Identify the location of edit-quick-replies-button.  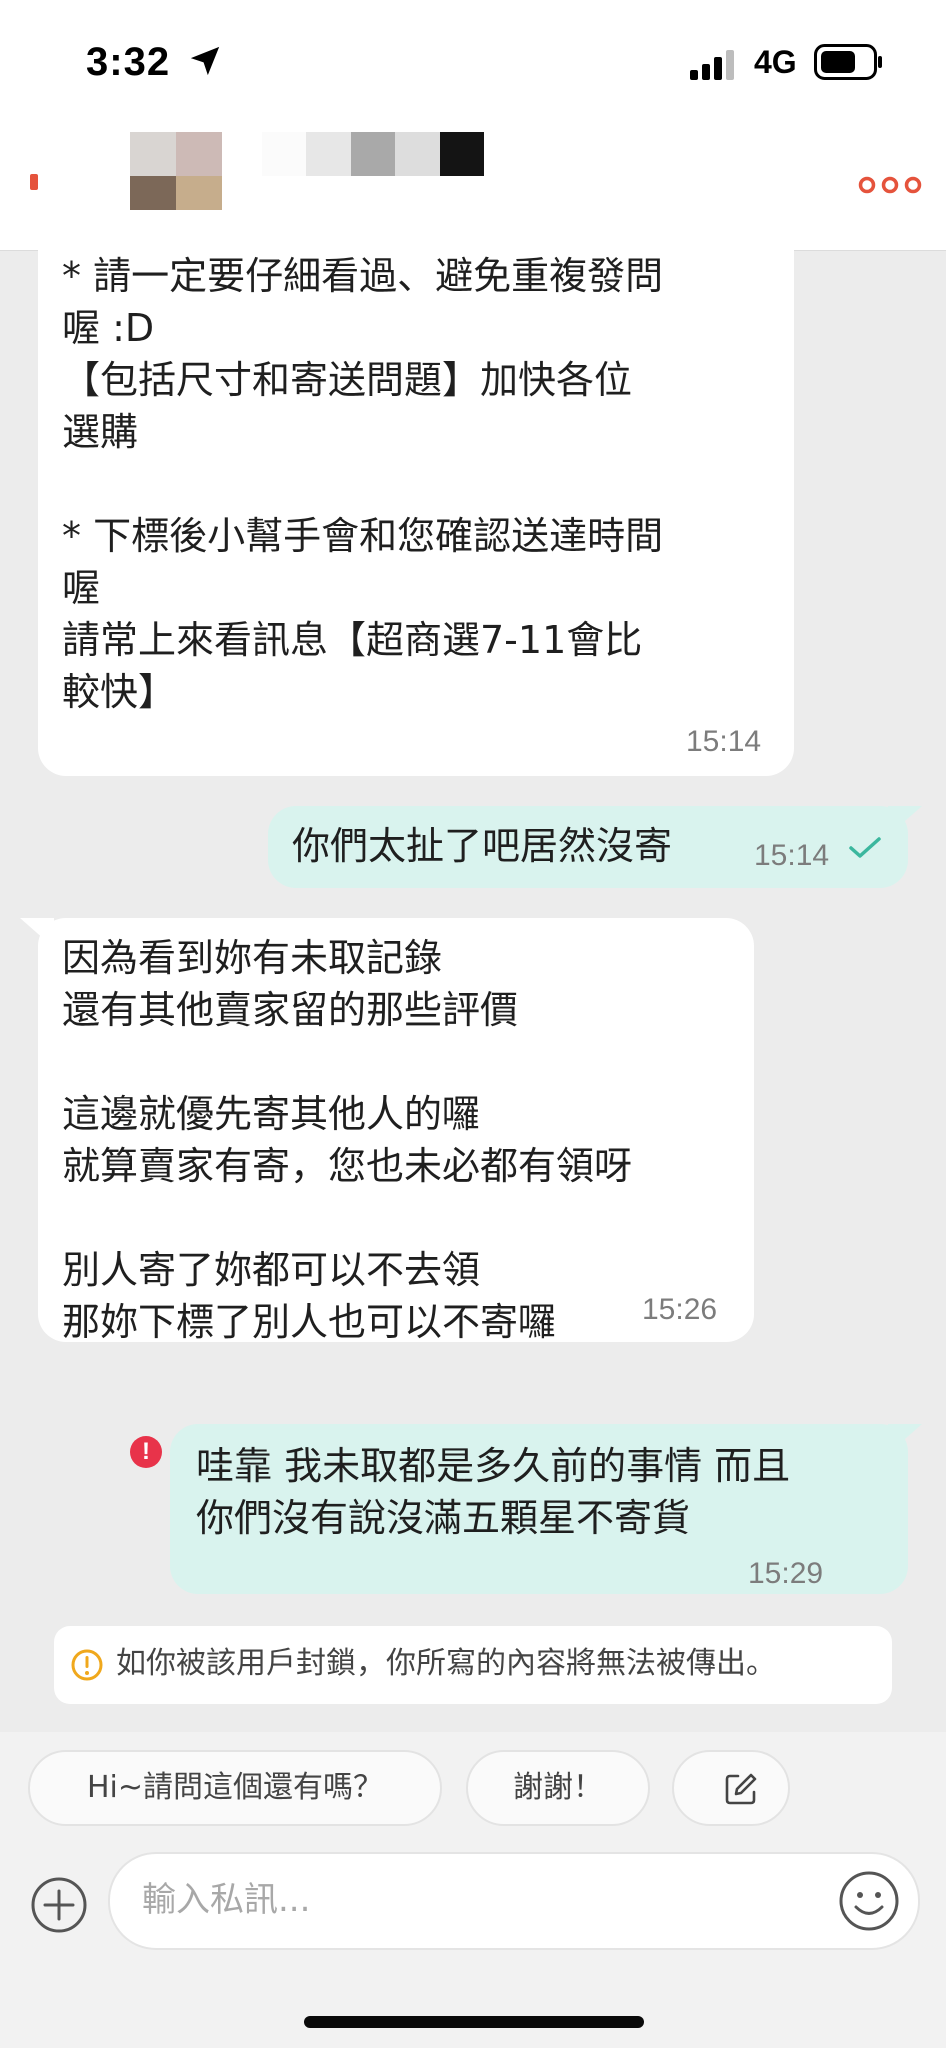
(731, 1788).